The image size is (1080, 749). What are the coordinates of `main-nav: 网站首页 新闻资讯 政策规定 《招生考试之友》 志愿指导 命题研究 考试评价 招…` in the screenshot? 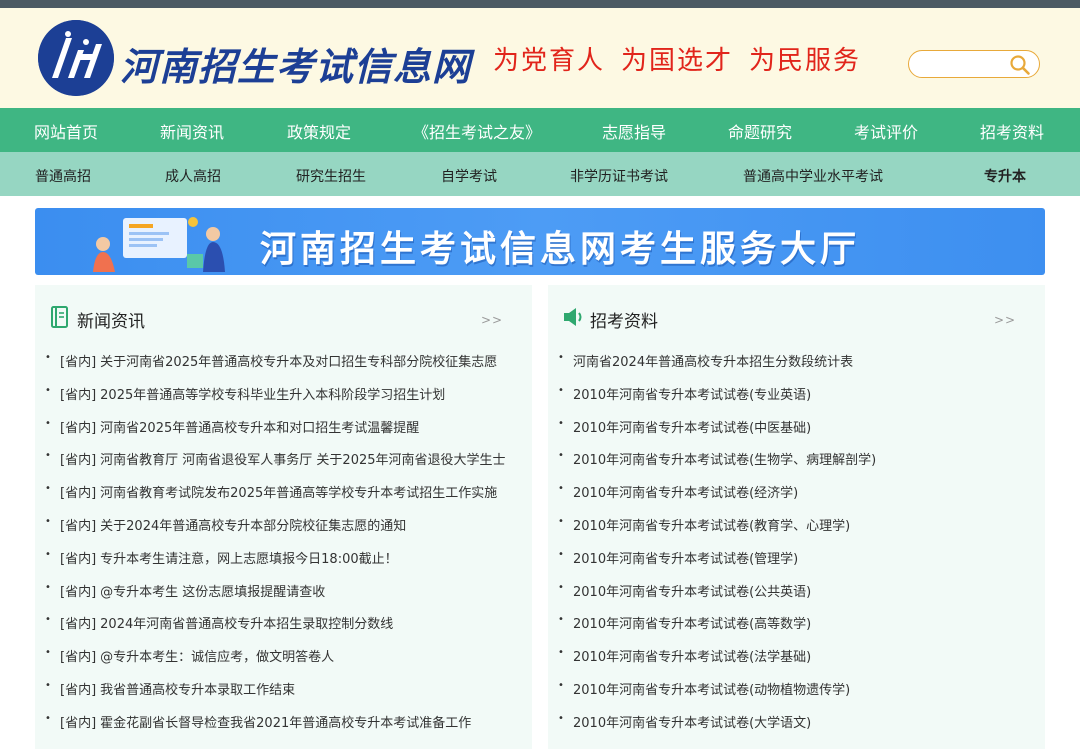 It's located at (540, 130).